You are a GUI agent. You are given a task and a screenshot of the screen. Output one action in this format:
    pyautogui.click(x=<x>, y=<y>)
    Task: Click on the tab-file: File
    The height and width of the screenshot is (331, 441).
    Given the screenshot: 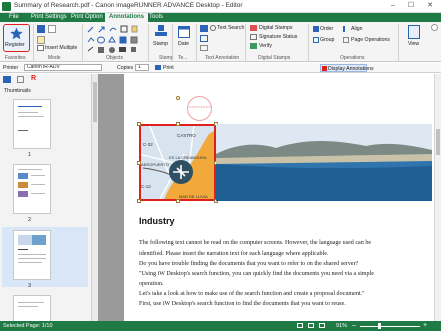 What is the action you would take?
    pyautogui.click(x=14, y=17)
    